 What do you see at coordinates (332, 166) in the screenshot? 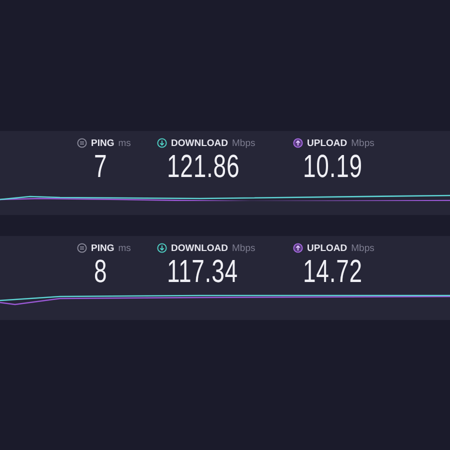
I see `metric-value: 10.19` at bounding box center [332, 166].